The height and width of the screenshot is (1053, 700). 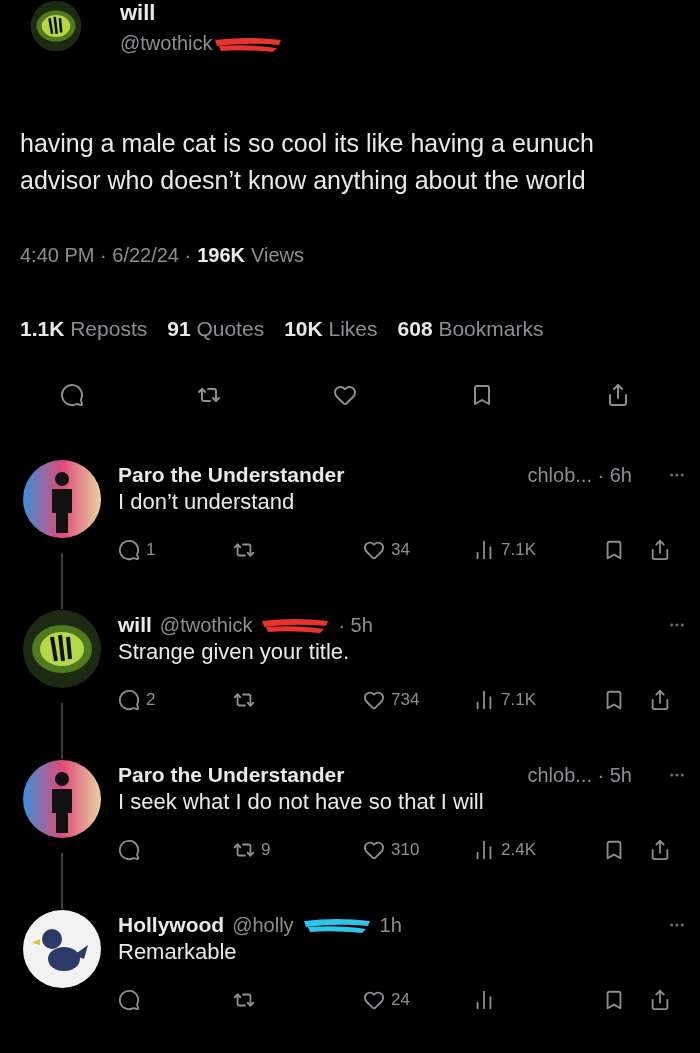 I want to click on reply-author-name: Hollywood, so click(x=171, y=925).